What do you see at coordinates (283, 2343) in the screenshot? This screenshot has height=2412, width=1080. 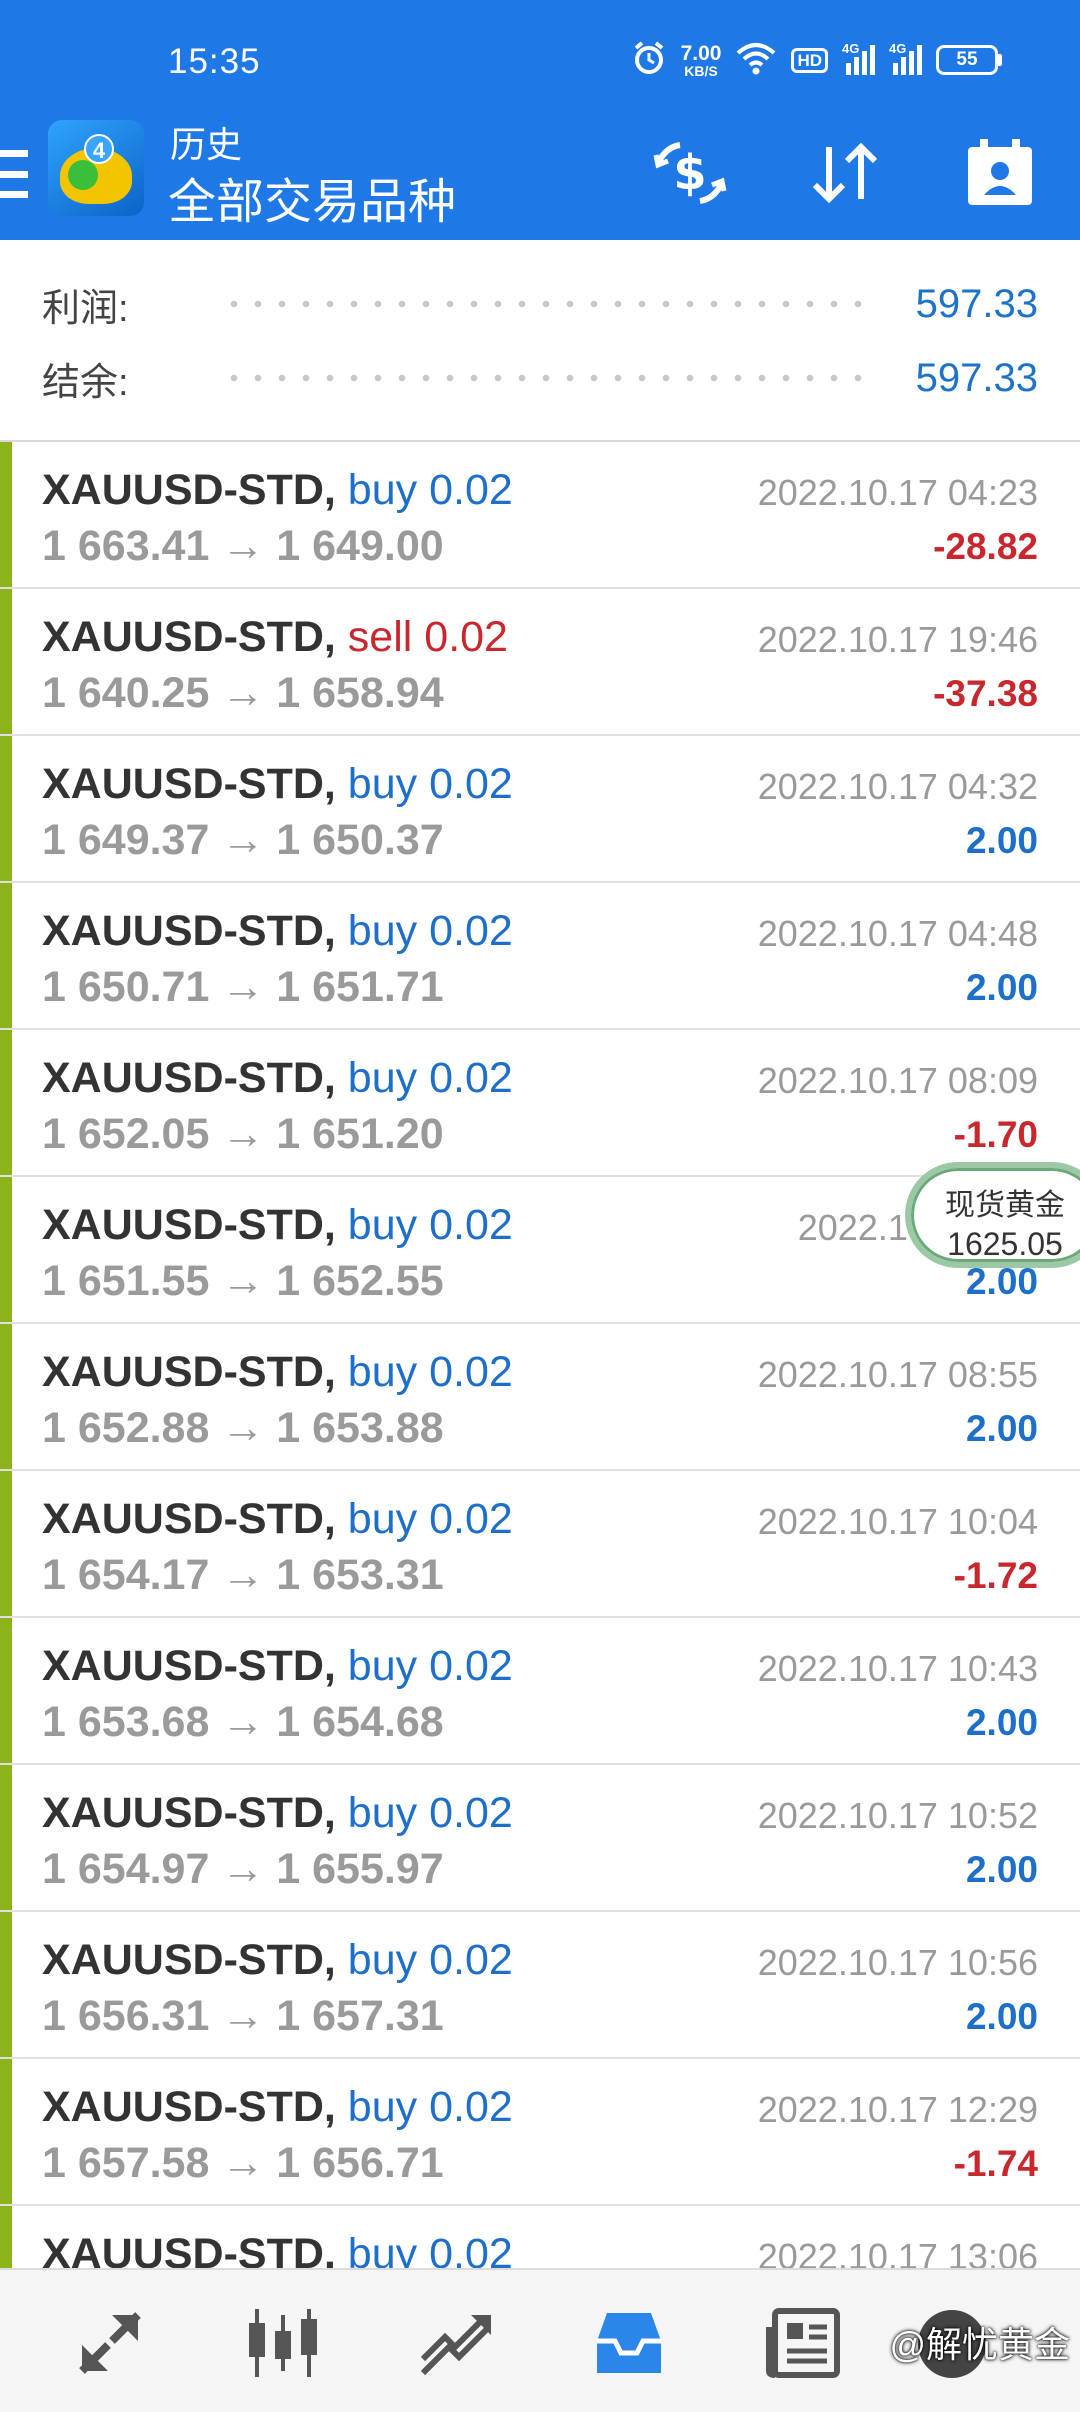 I see `chart-icon` at bounding box center [283, 2343].